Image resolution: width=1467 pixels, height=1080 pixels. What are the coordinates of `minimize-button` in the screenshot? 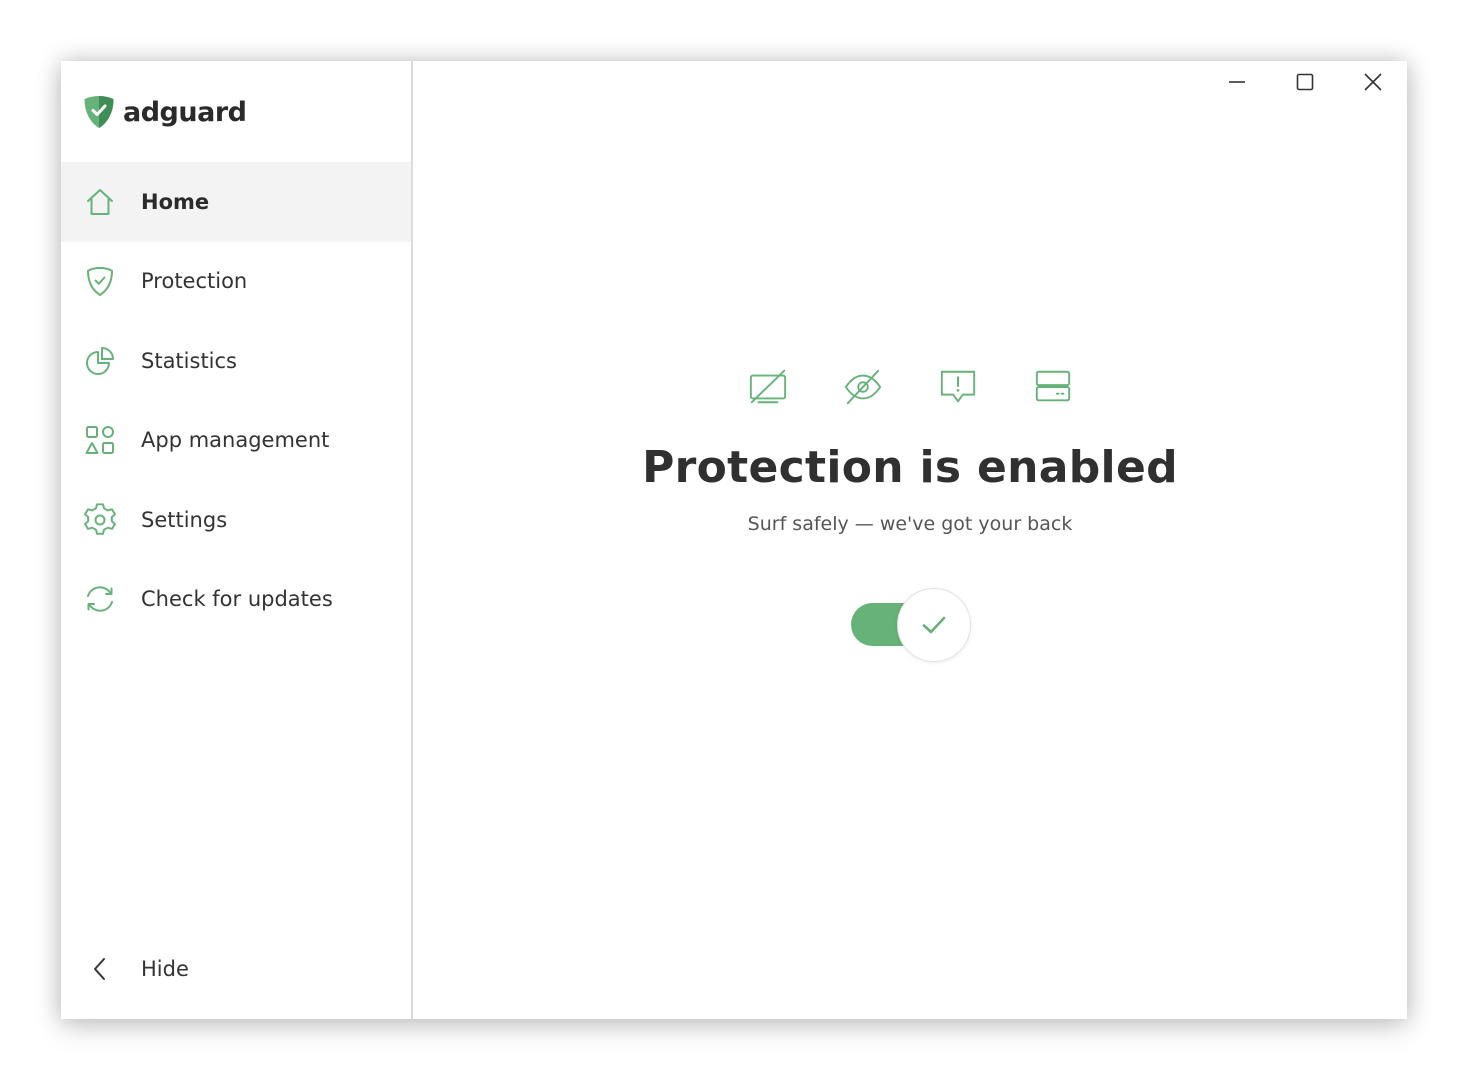 It's located at (1237, 82).